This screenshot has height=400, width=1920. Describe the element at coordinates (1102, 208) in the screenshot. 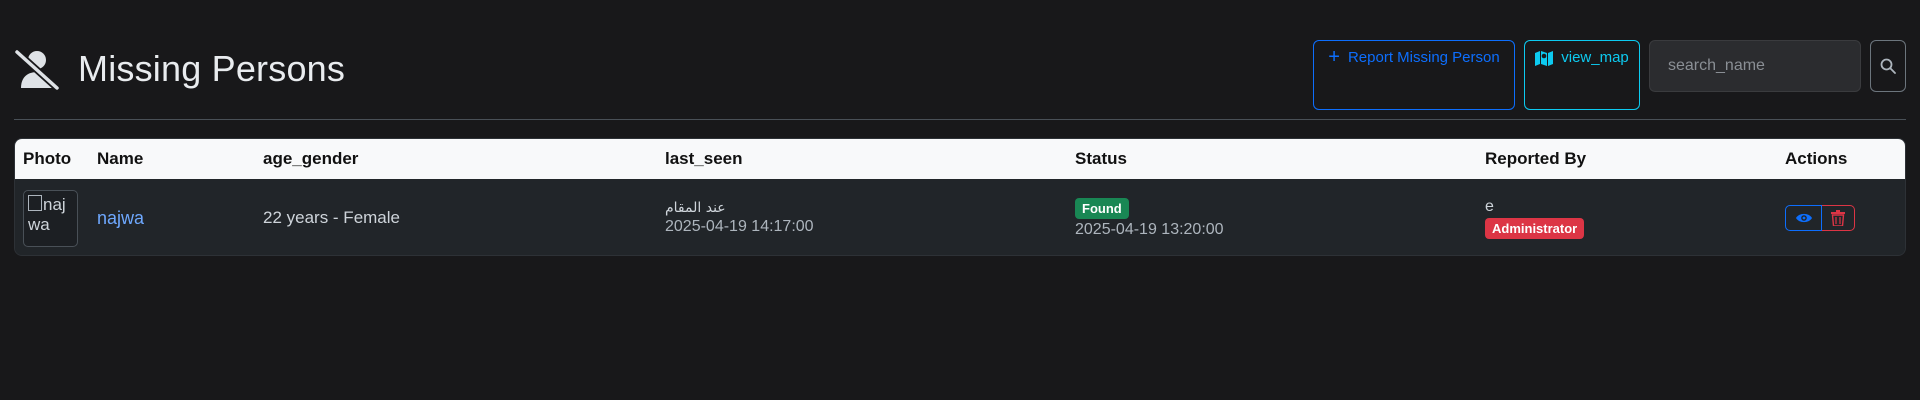

I see `status-badge: Found` at that location.